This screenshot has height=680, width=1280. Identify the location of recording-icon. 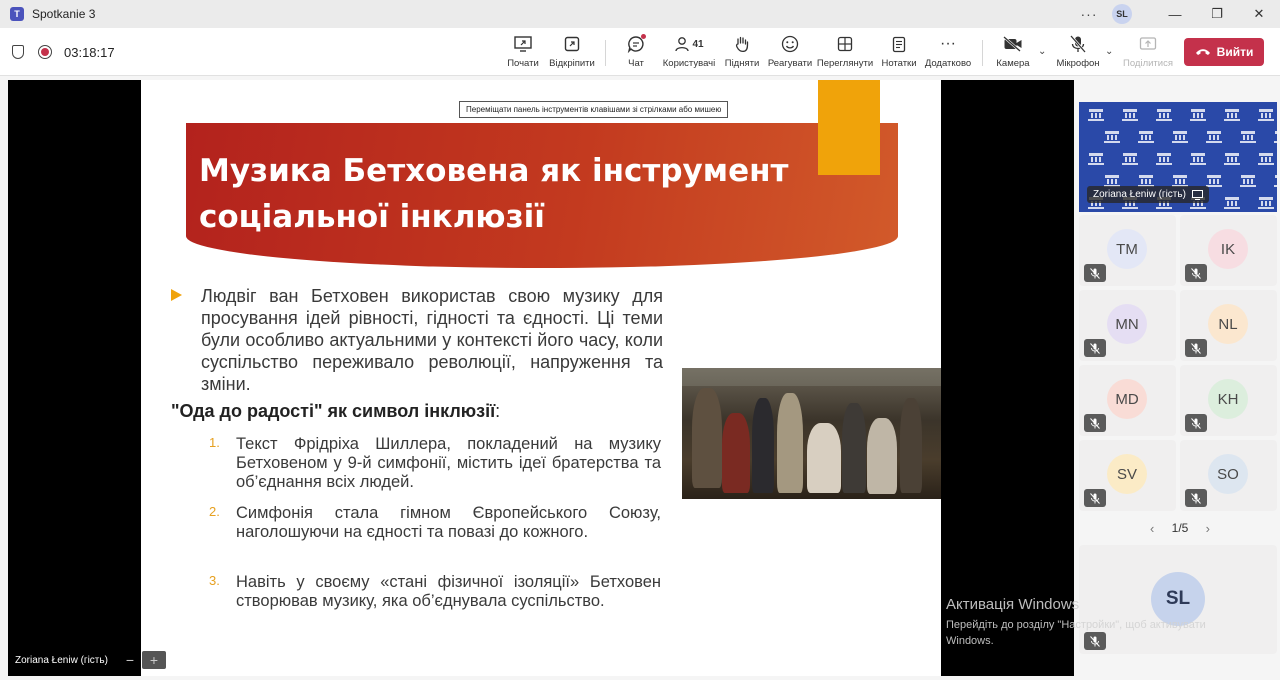
(45, 52).